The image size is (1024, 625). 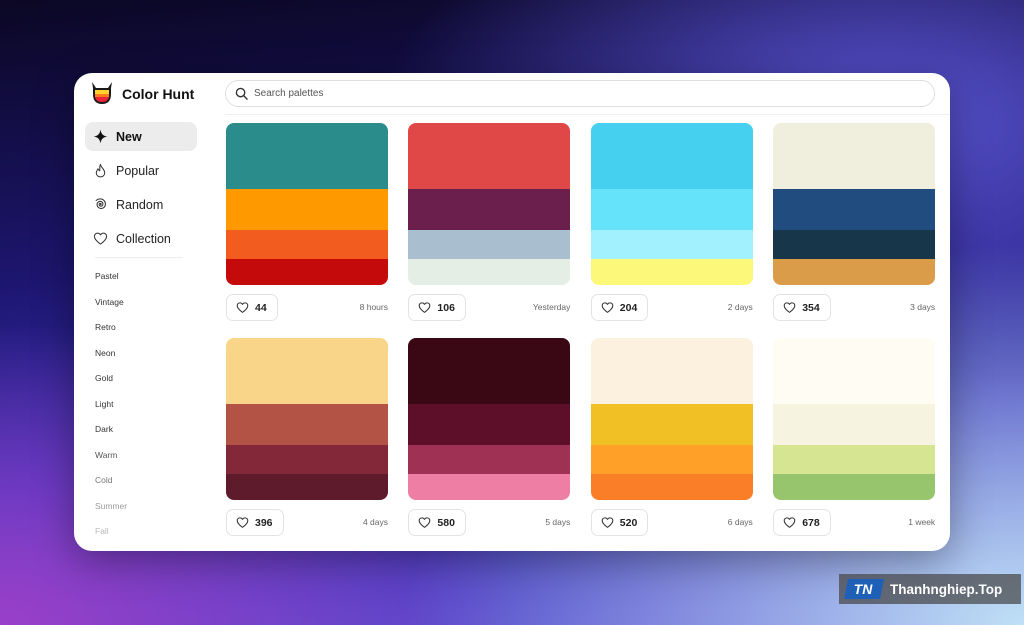 What do you see at coordinates (129, 136) in the screenshot?
I see `nav-label-new: New` at bounding box center [129, 136].